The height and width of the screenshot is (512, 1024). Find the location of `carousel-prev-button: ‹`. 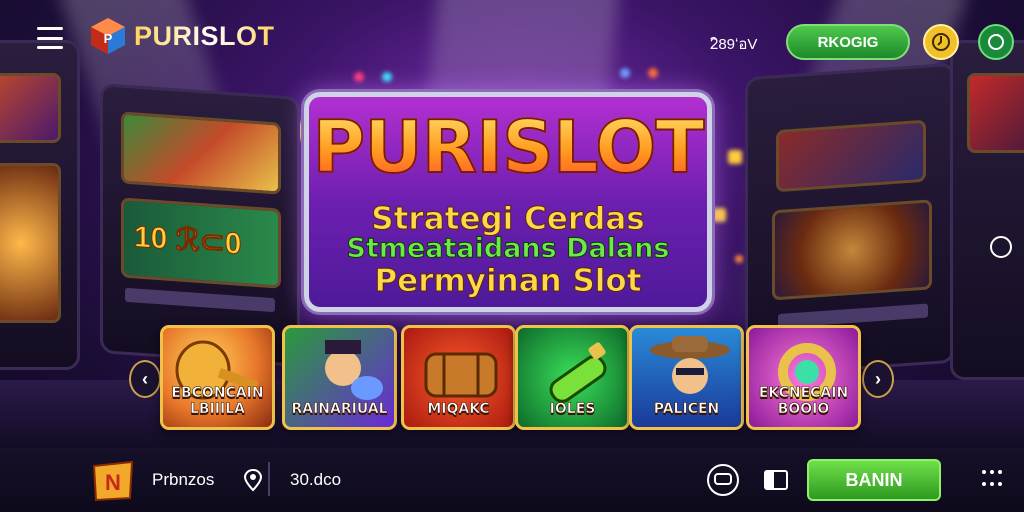

carousel-prev-button: ‹ is located at coordinates (145, 379).